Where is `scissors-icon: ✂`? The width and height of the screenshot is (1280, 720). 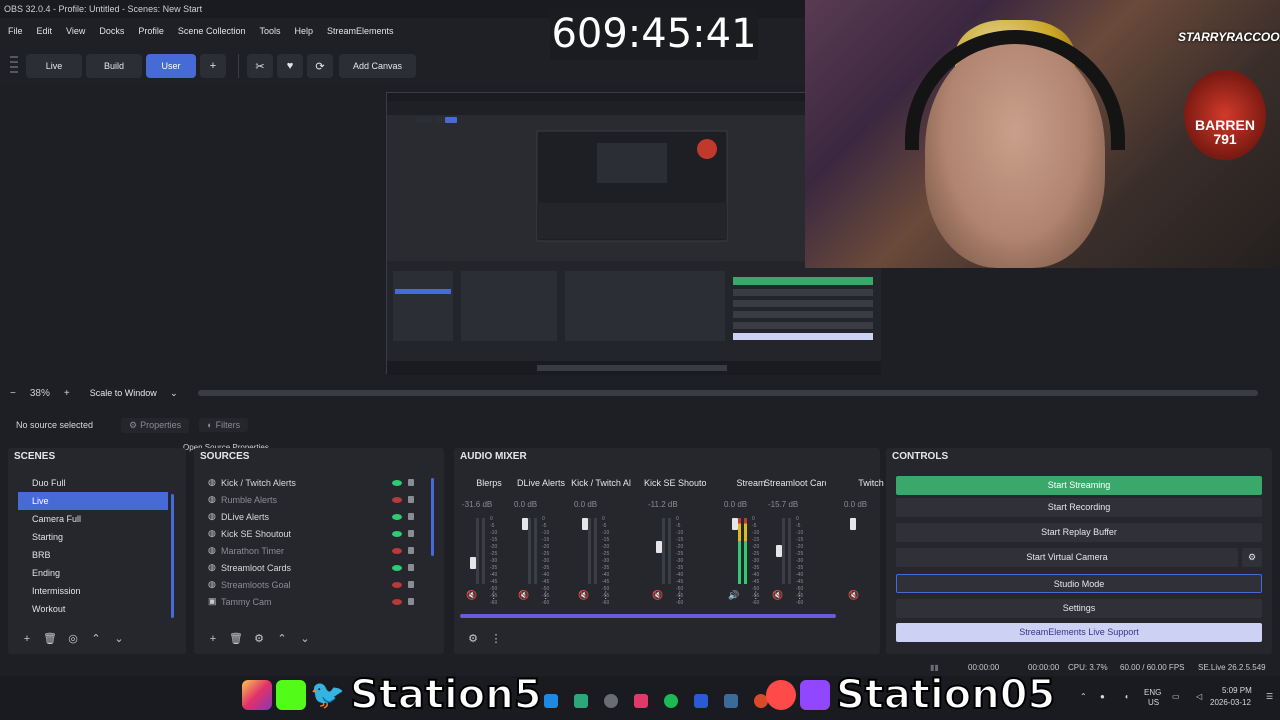 scissors-icon: ✂ is located at coordinates (260, 66).